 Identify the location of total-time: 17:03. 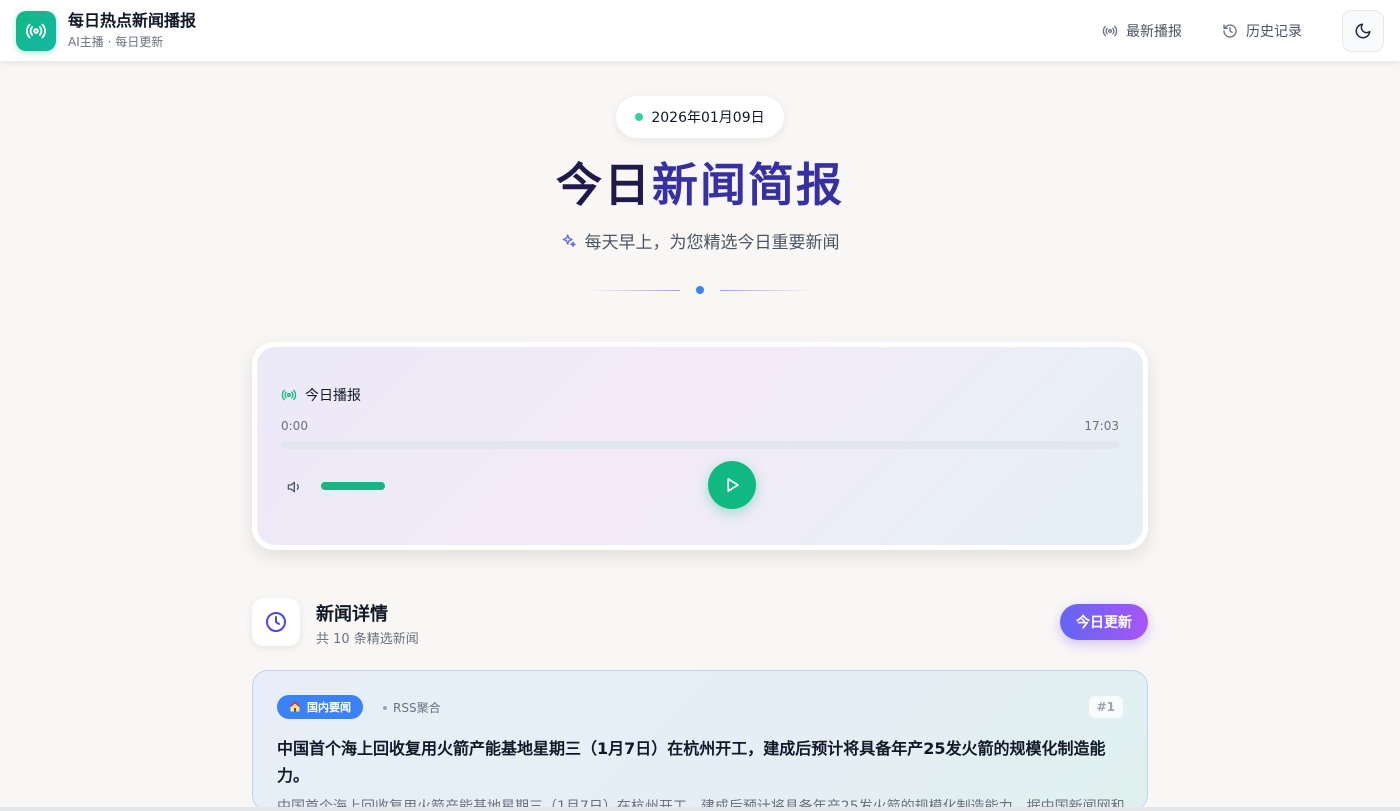
(1101, 426).